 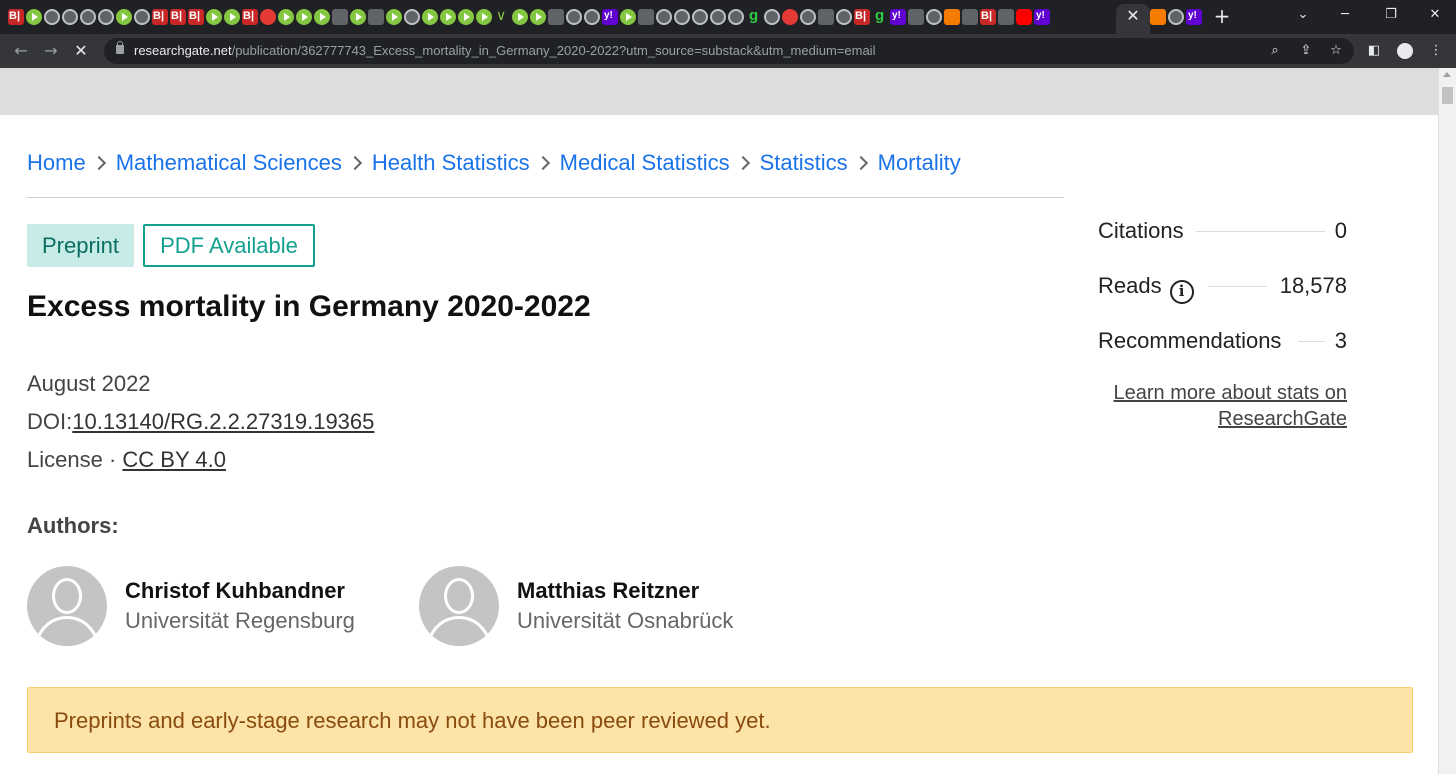 I want to click on share-icon: ⇪, so click(x=1306, y=51).